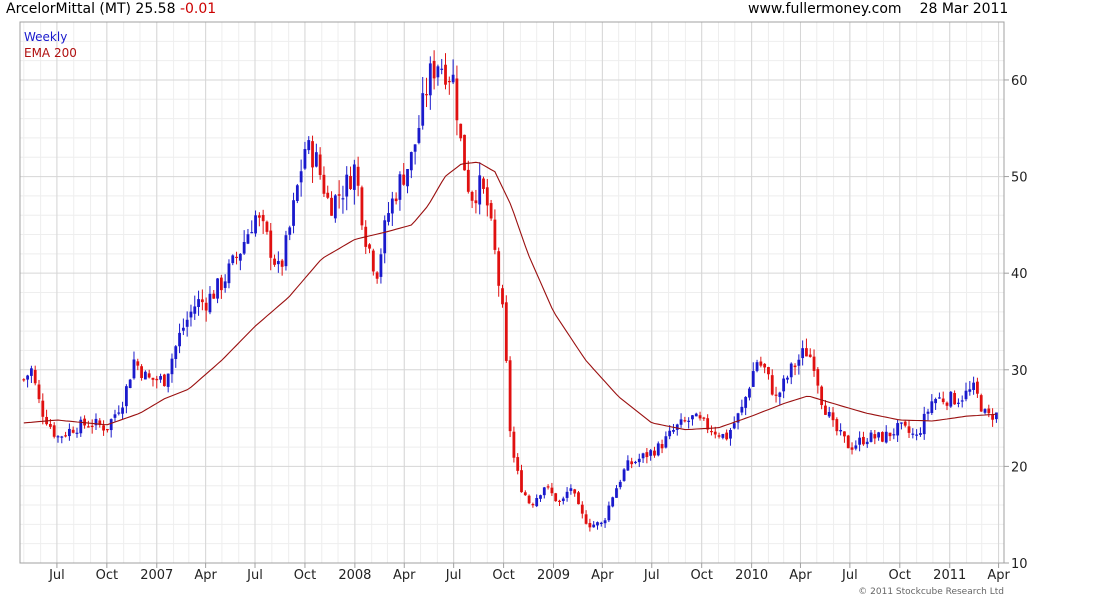 This screenshot has width=1100, height=600. I want to click on x-tick-label: Jul, so click(849, 575).